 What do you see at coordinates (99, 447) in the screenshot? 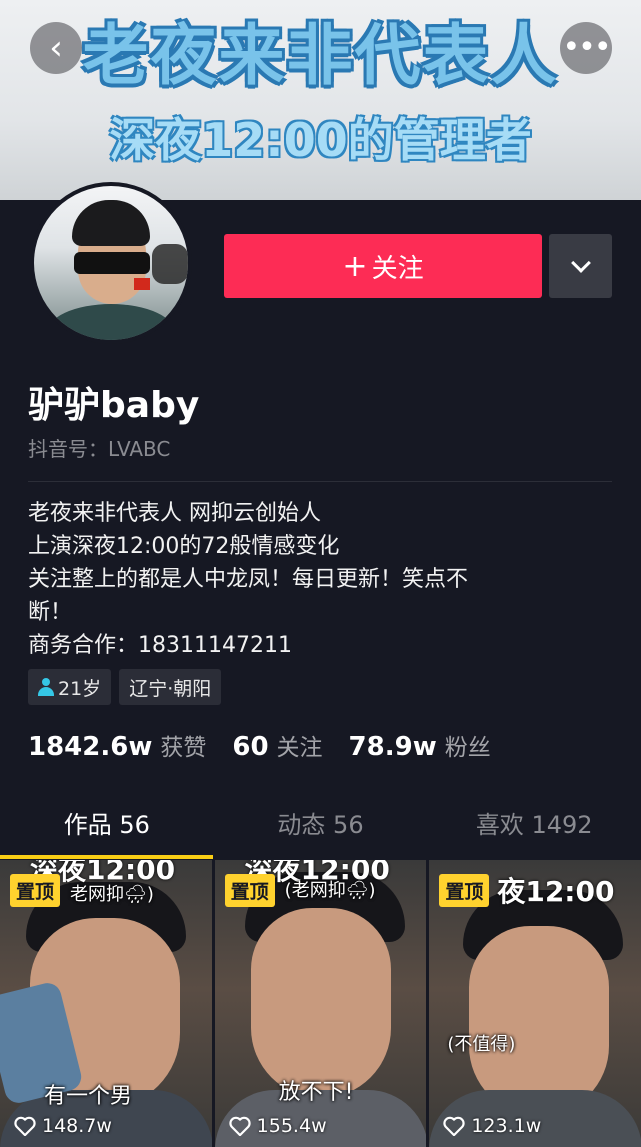
I see `douyin-id: 抖音号：LVABC` at bounding box center [99, 447].